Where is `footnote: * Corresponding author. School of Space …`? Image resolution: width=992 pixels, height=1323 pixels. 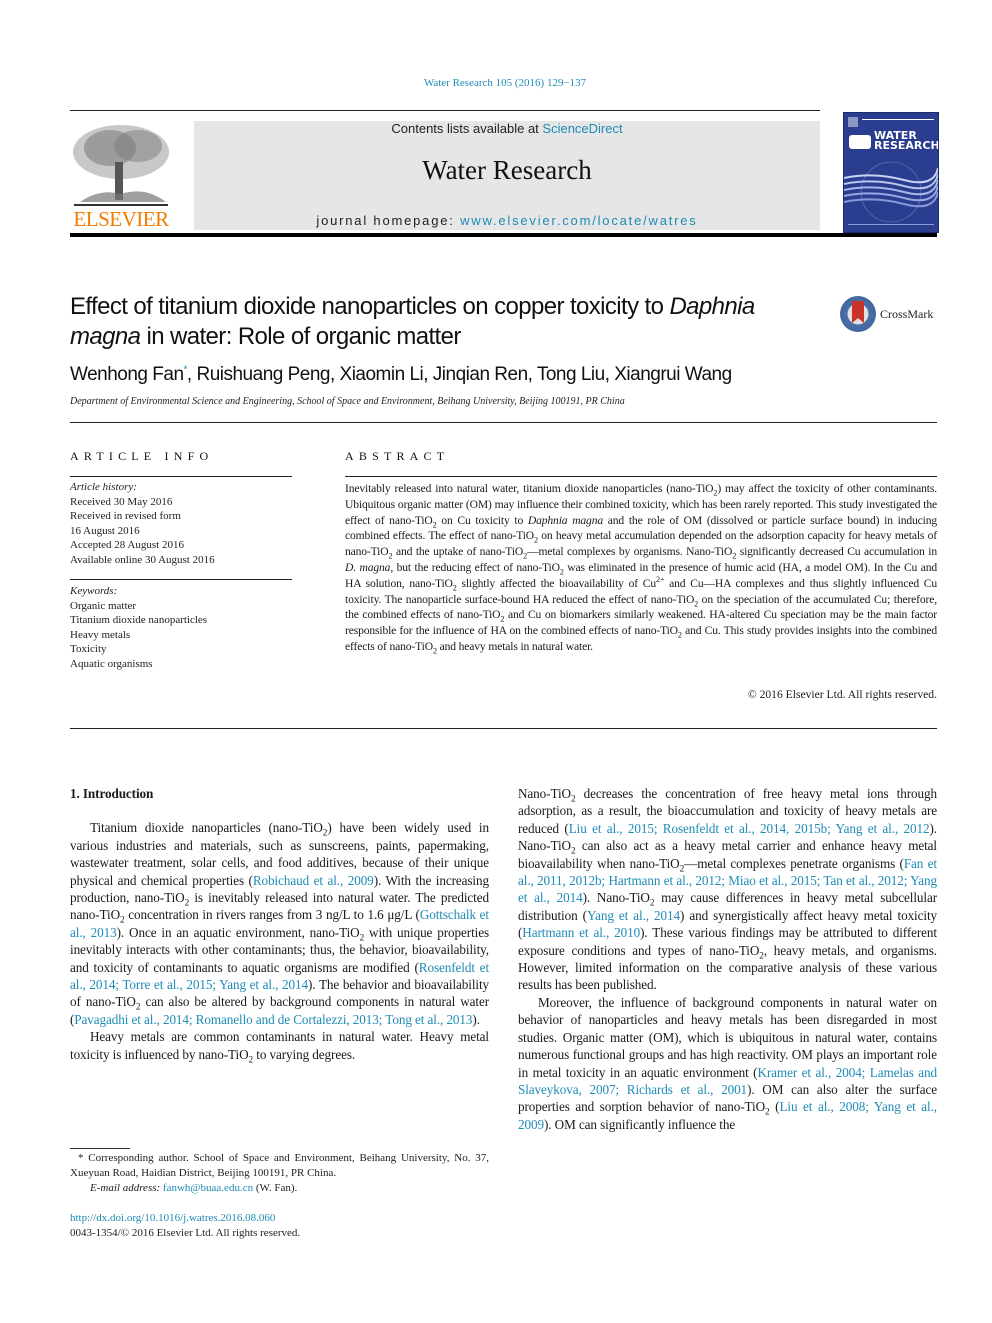
footnote: * Corresponding author. School of Space … is located at coordinates (279, 1173).